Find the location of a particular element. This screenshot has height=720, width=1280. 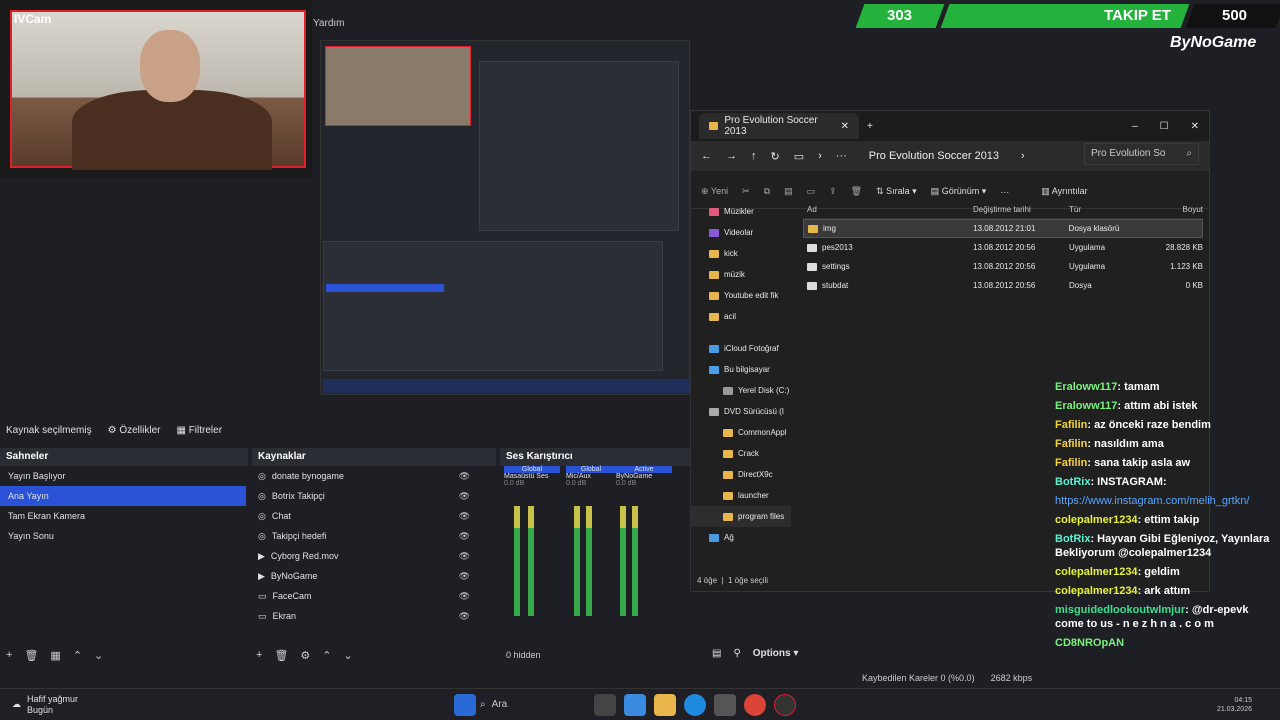

sidebar-item: CommonAppl is located at coordinates (741, 432).